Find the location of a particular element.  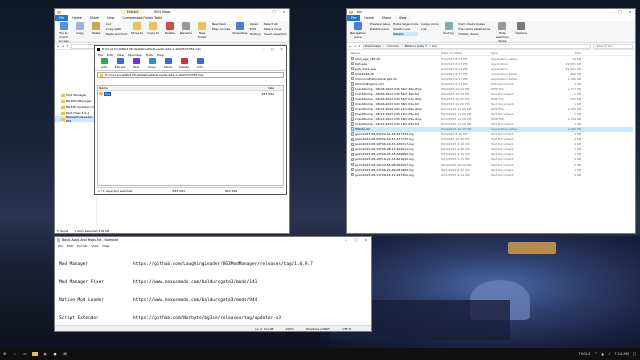

toolbar-label: TOOLS is located at coordinates (585, 354).